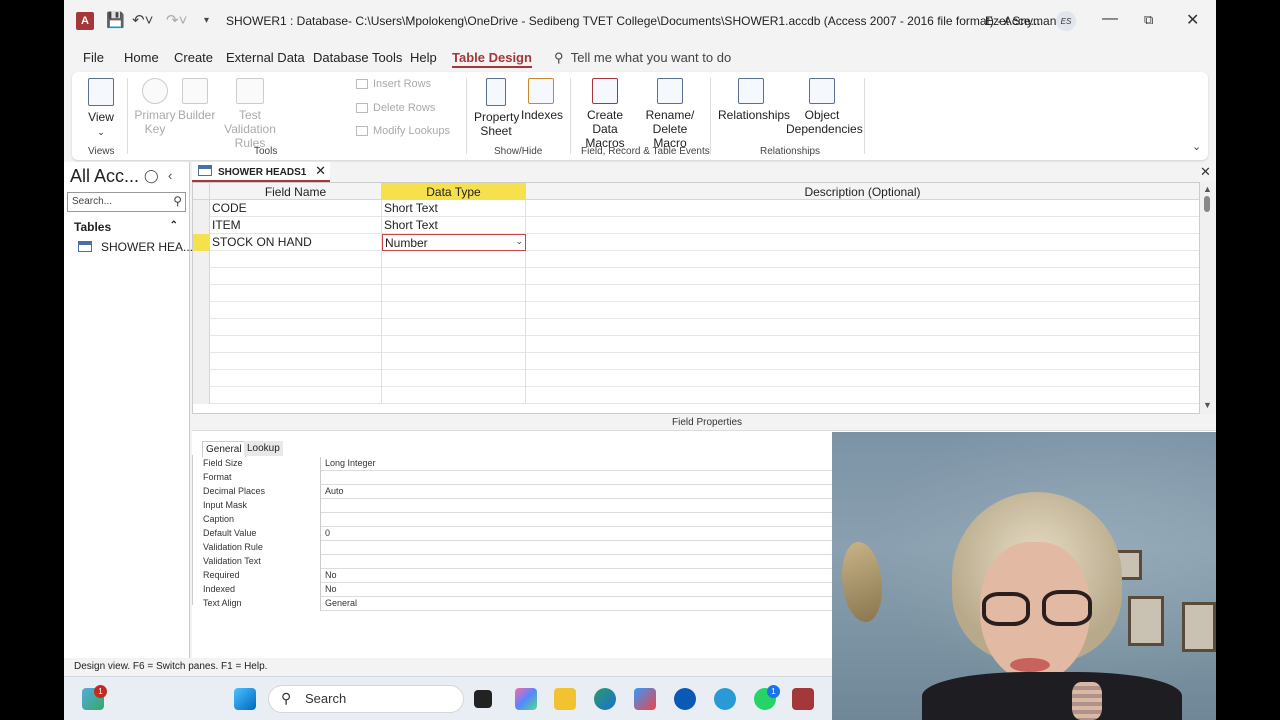 The image size is (1280, 720). Describe the element at coordinates (115, 20) in the screenshot. I see `save-icon: 💾` at that location.